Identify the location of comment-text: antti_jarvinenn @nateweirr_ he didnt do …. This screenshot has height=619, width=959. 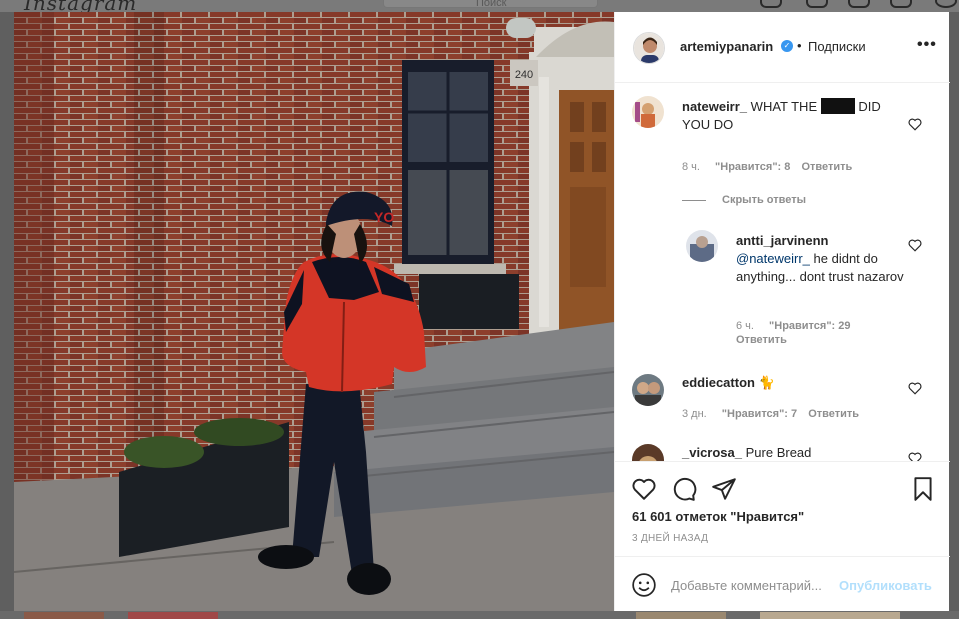
(821, 259).